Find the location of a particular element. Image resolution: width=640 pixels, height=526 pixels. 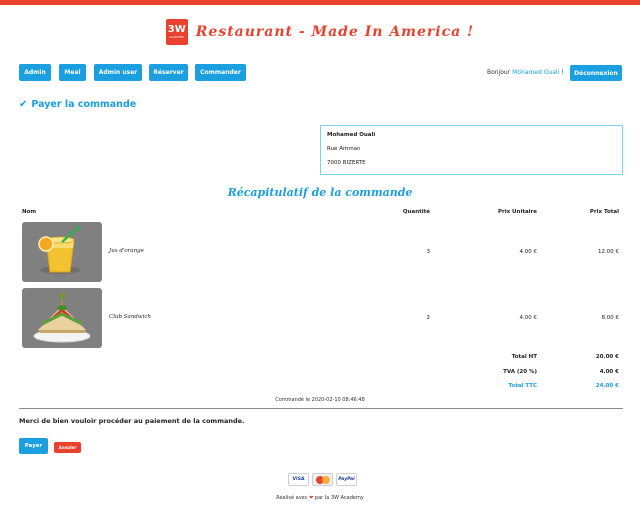

total-ttc-value: 24.00 € is located at coordinates (607, 386).